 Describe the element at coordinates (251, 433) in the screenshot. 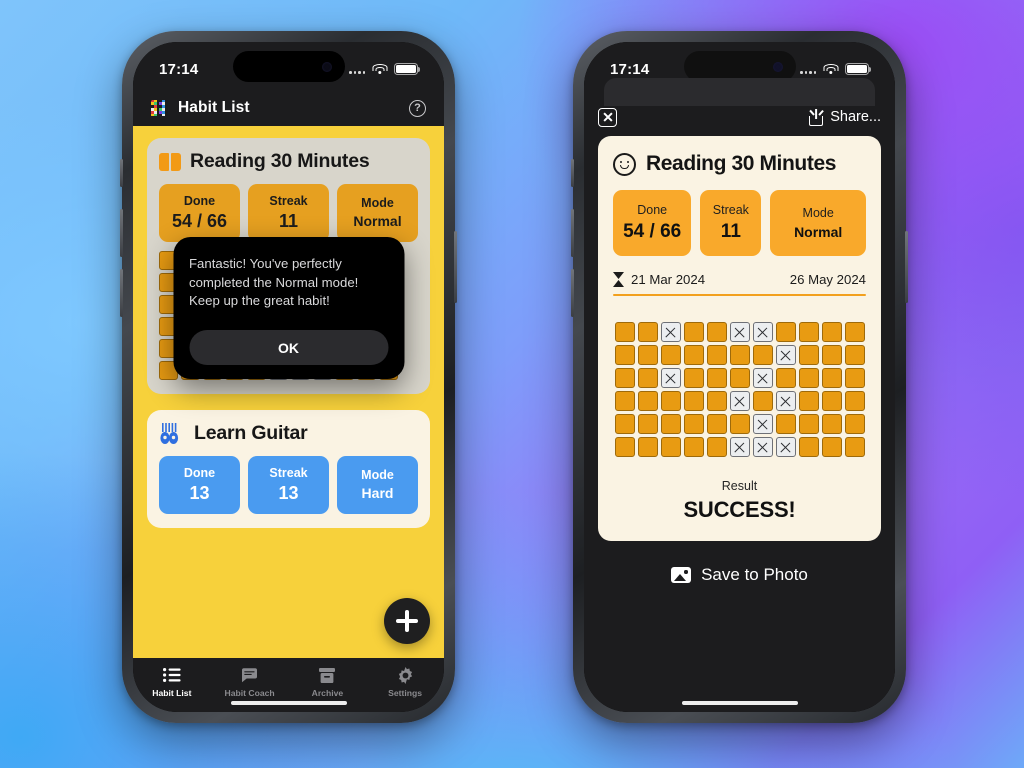

I see `habit-name: Learn Guitar` at that location.